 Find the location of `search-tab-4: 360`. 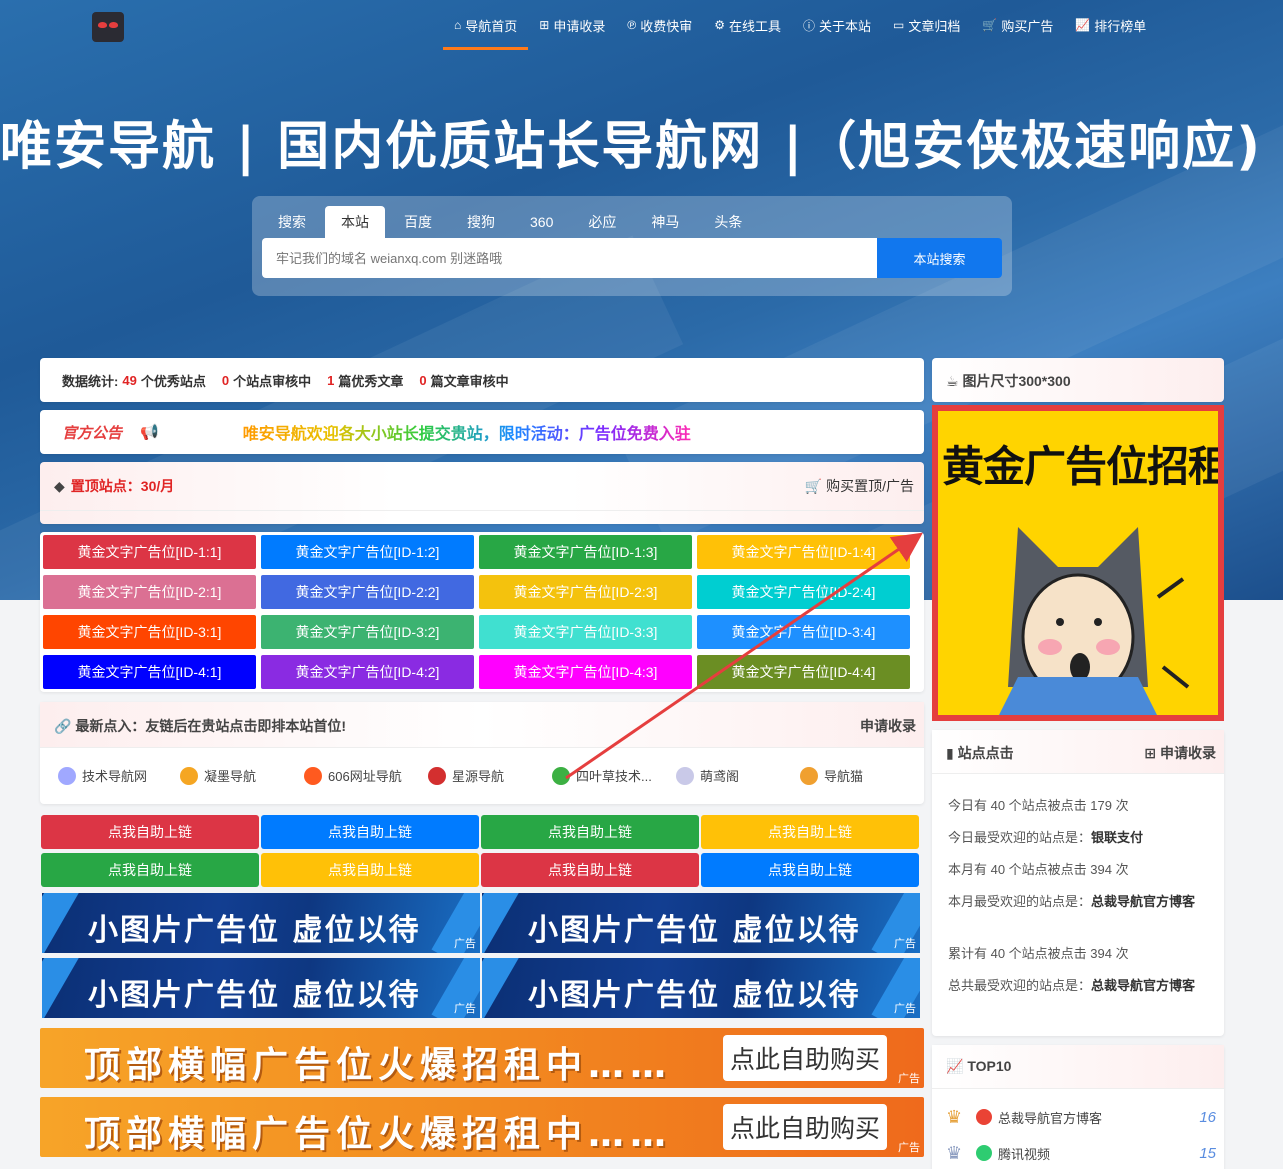

search-tab-4: 360 is located at coordinates (541, 222).